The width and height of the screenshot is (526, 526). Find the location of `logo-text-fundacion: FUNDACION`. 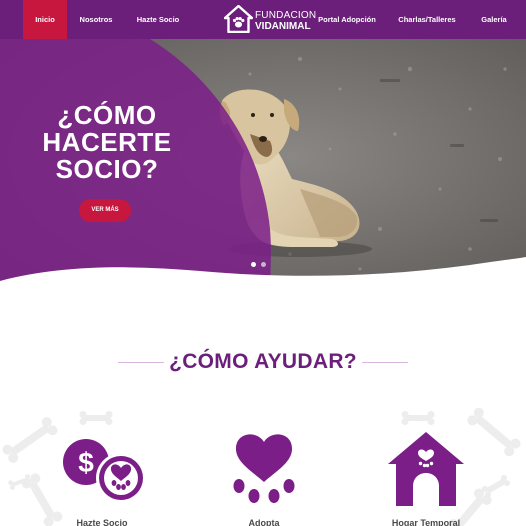

logo-text-fundacion: FUNDACION is located at coordinates (286, 15).